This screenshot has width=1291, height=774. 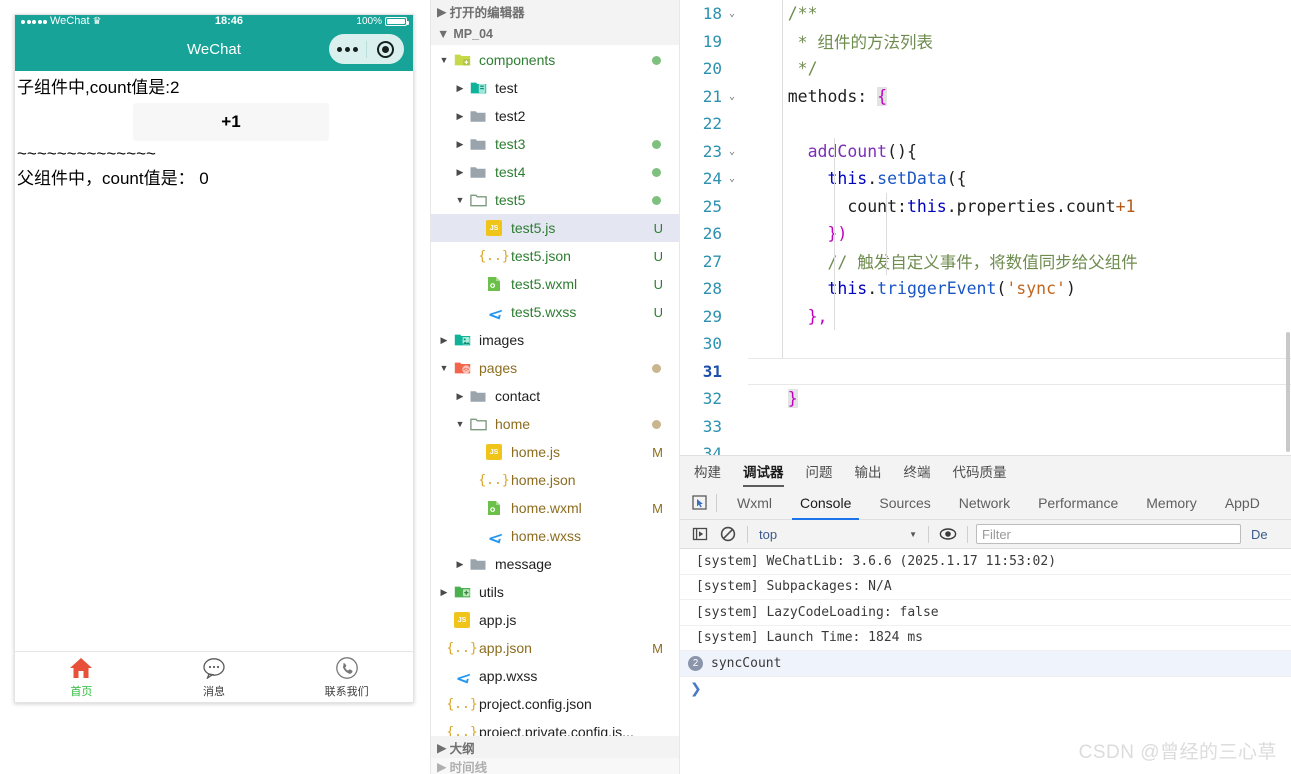 I want to click on tree-row: home.wxml M, so click(x=555, y=508).